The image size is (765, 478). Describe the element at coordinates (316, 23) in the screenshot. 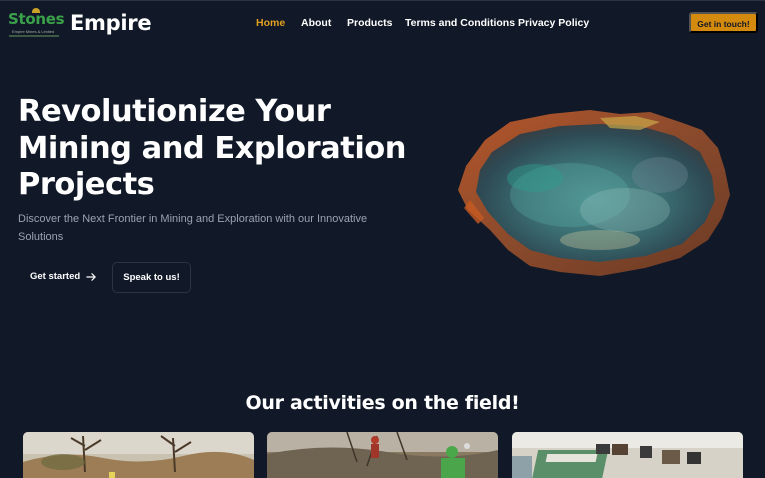

I see `nav-about: About` at that location.